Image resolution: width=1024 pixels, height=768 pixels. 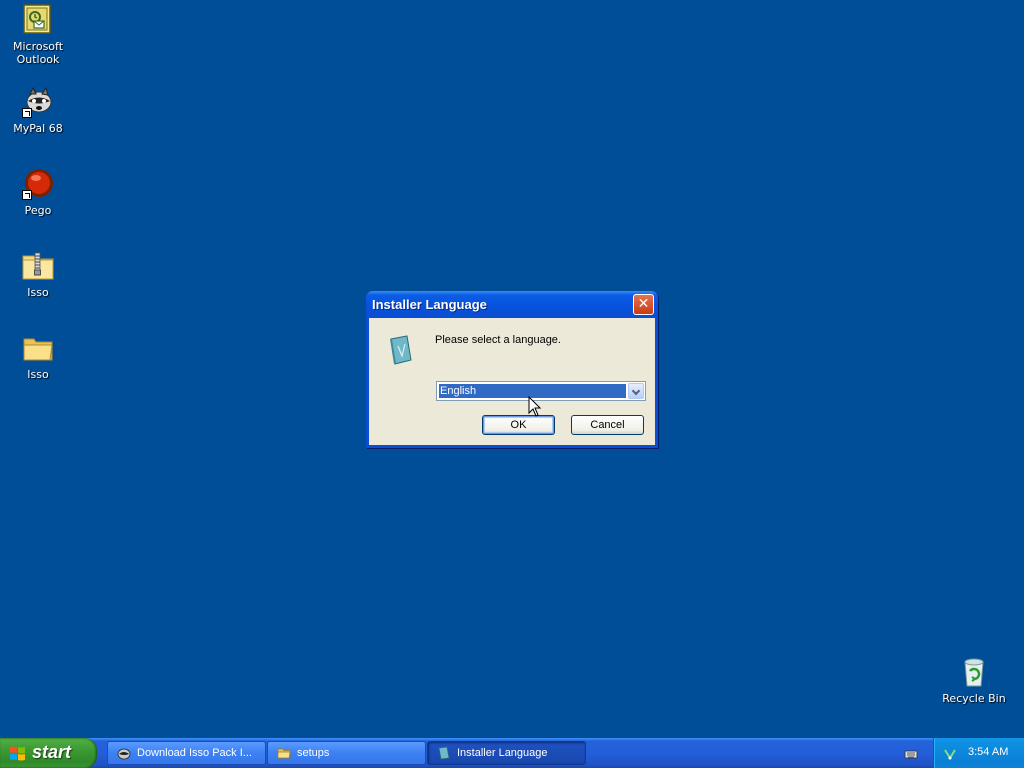 I want to click on dialog-title-bar: Installer Language ✕, so click(x=512, y=304).